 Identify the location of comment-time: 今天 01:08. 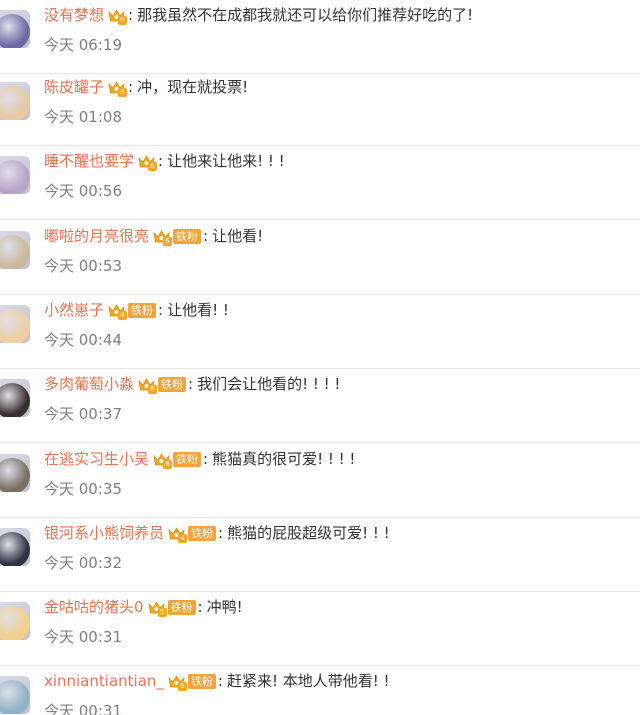
(83, 117).